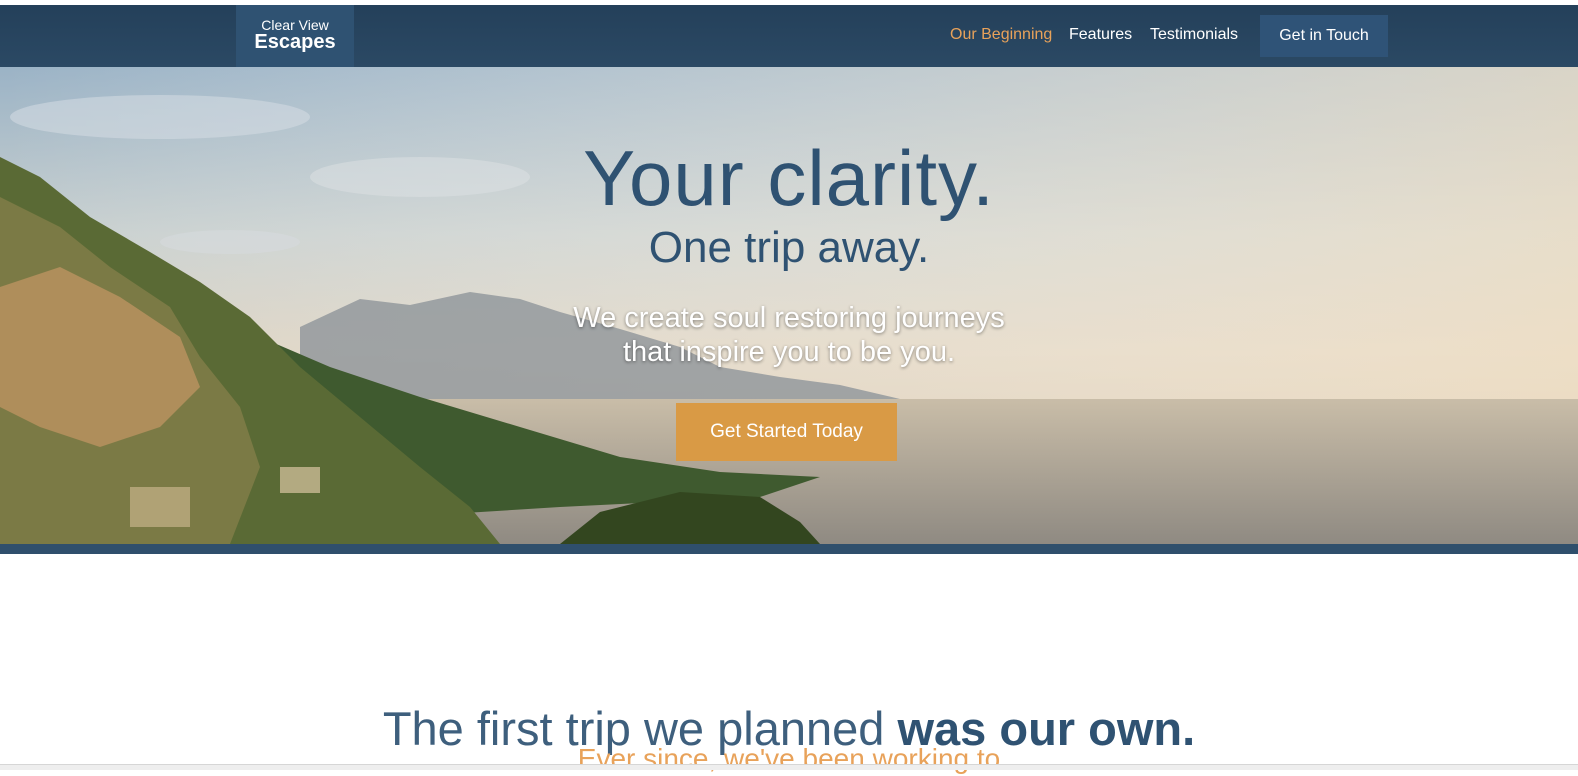 The image size is (1578, 776). What do you see at coordinates (786, 432) in the screenshot?
I see `get-started-today-button: Get Started Today` at bounding box center [786, 432].